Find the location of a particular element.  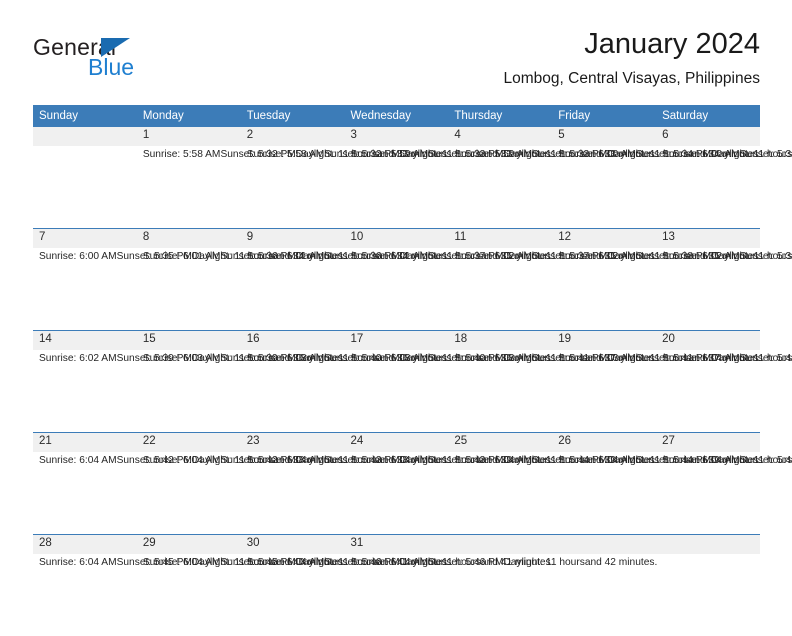

day-daylight-text: and 42 minutes. is located at coordinates (621, 562).